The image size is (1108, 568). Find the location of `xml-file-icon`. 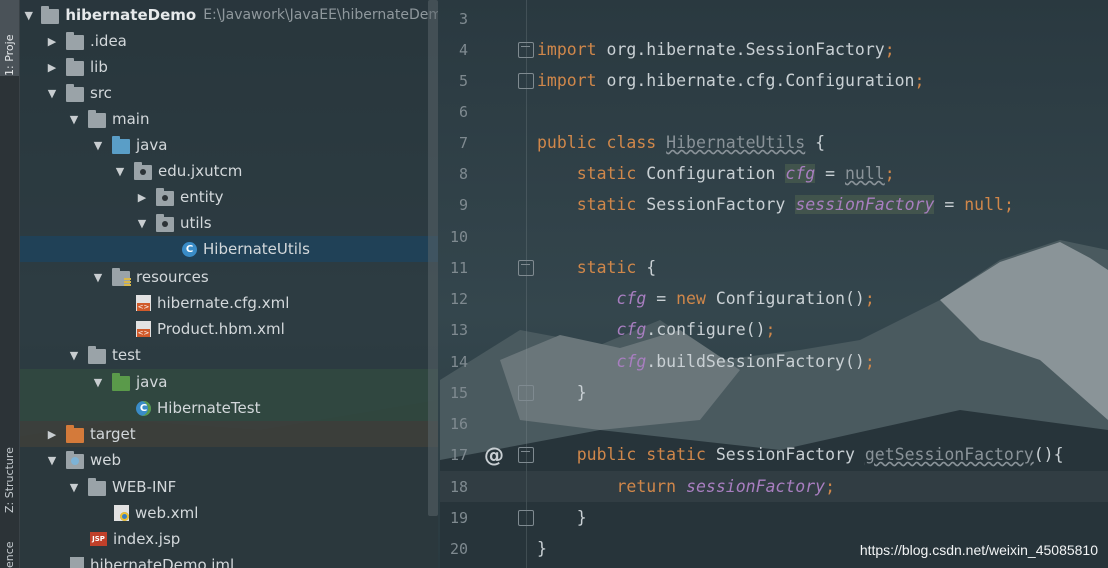

xml-file-icon is located at coordinates (143, 303).